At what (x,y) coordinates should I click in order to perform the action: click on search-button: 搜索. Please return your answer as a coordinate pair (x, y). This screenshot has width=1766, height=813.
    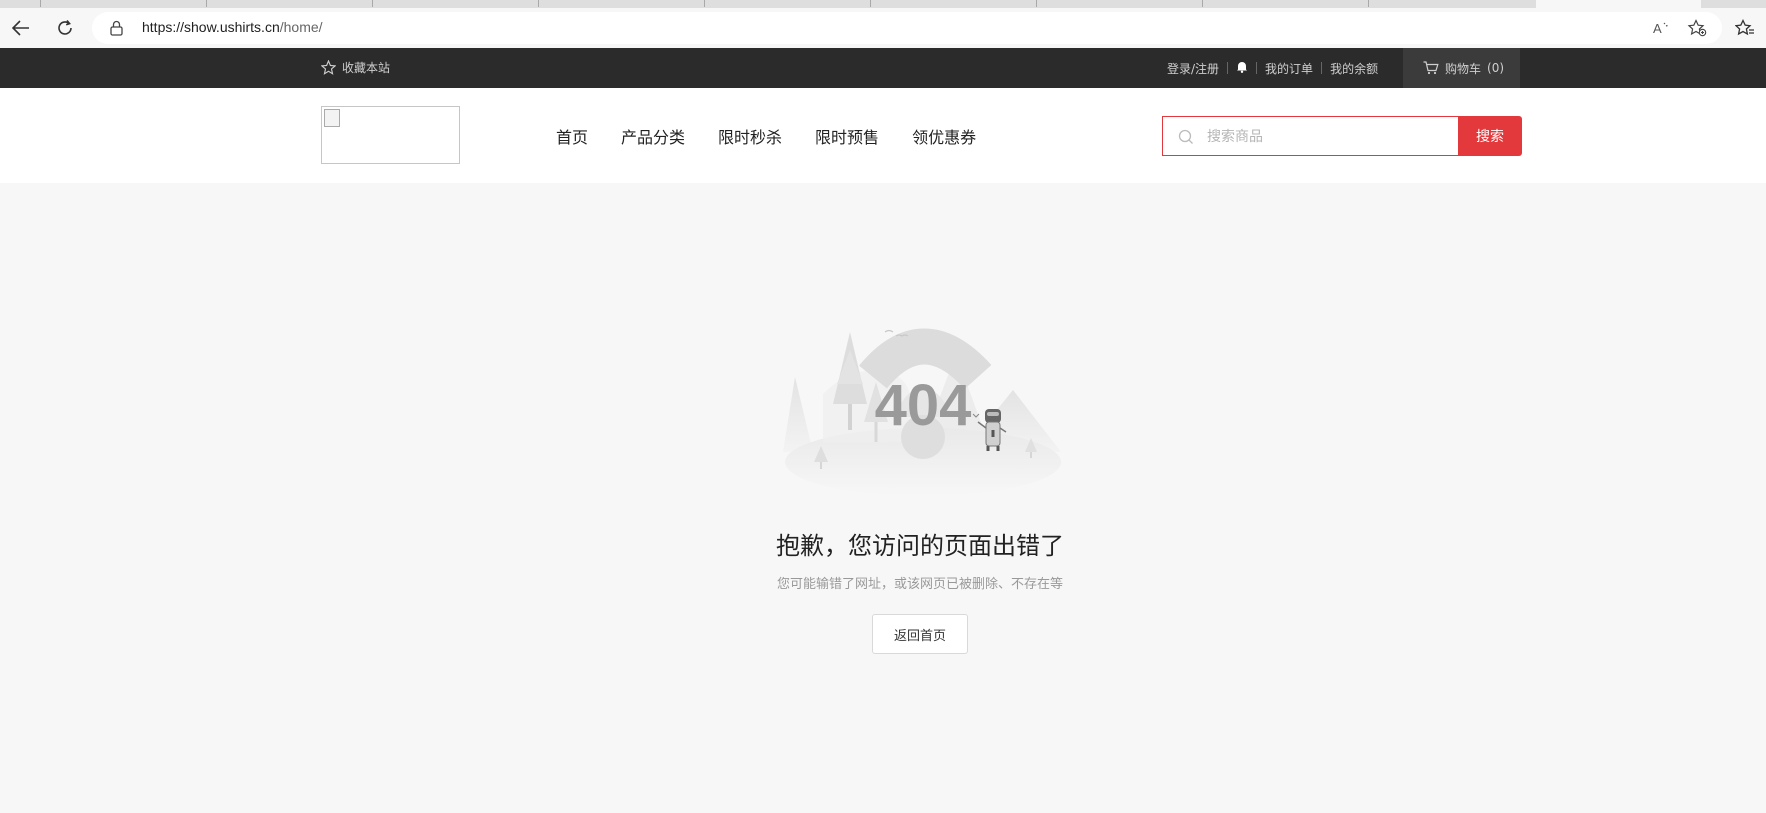
    Looking at the image, I should click on (1490, 136).